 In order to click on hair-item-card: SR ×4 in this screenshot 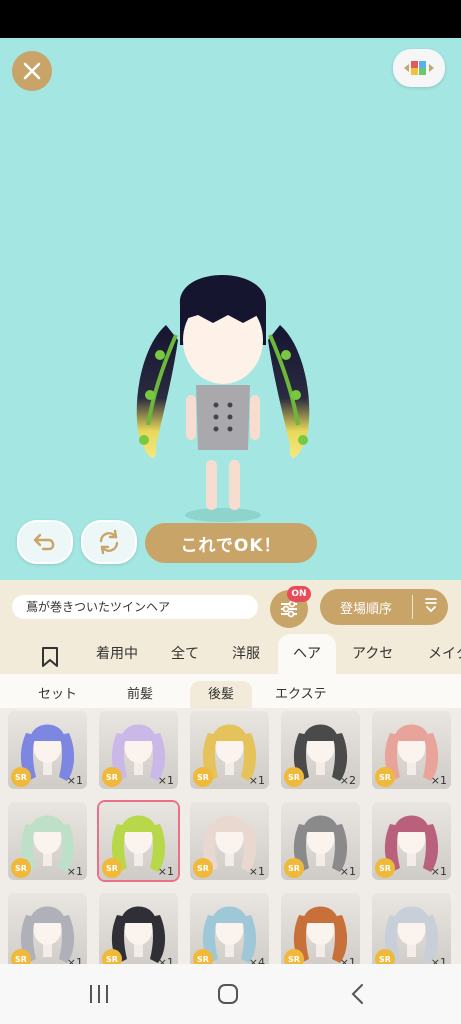, I will do `click(229, 928)`.